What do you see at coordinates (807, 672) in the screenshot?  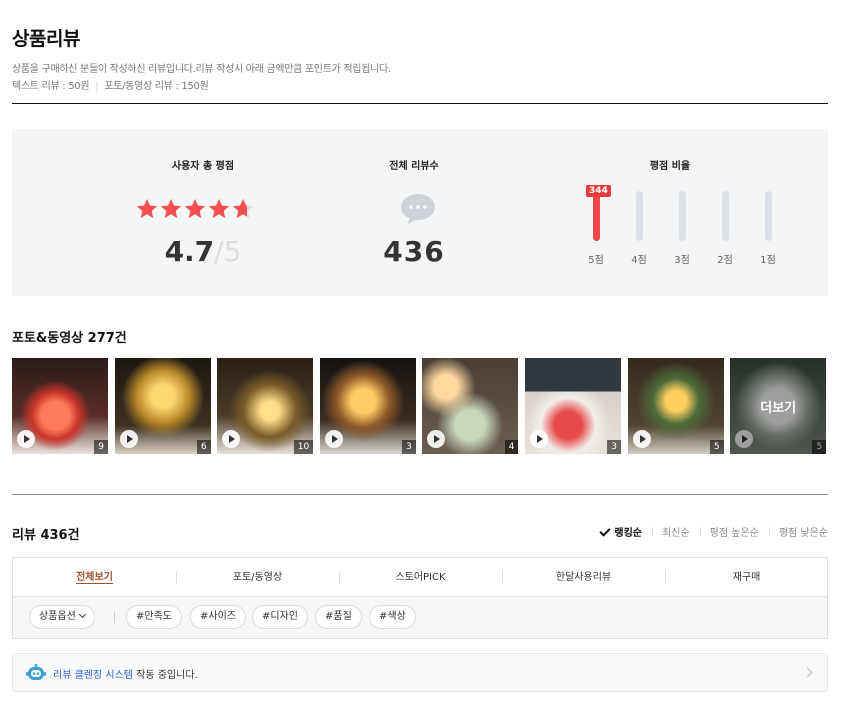 I see `chevron-right-icon` at bounding box center [807, 672].